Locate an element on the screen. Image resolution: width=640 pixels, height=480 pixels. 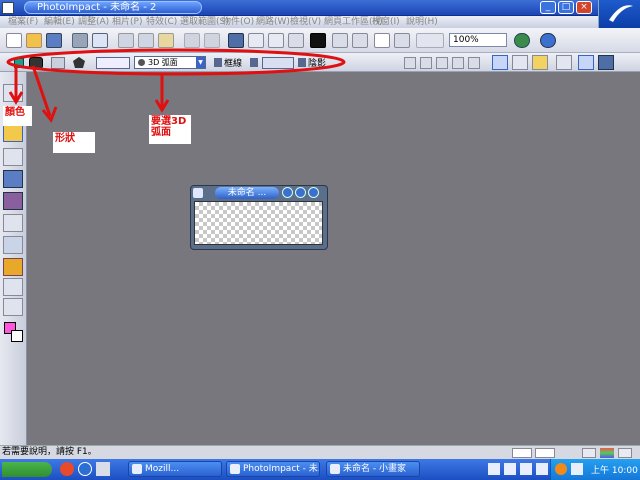
start-button is located at coordinates (27, 469).